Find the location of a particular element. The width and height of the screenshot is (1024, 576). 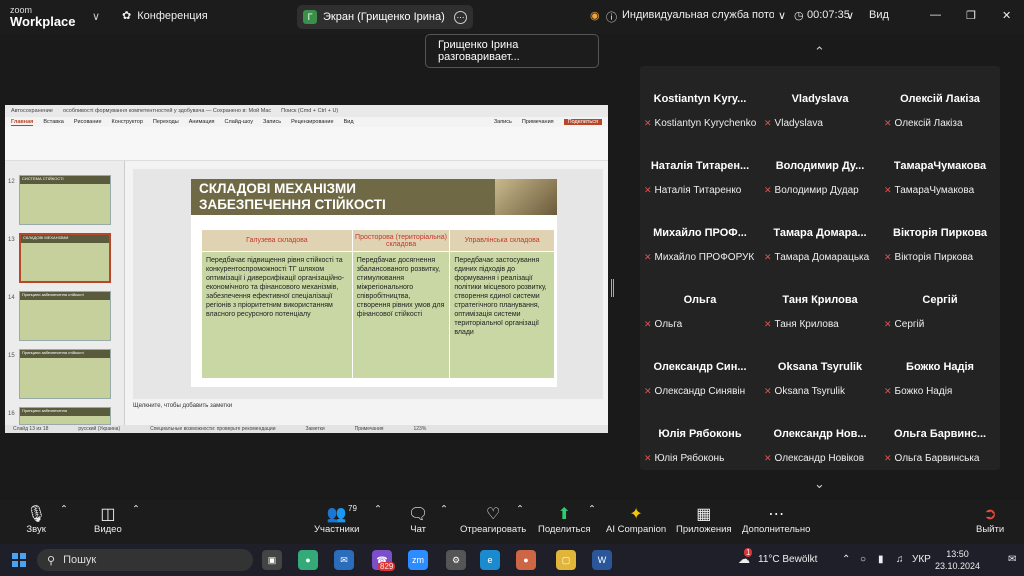

weather-text: 11°C Bewölkt is located at coordinates (787, 559).